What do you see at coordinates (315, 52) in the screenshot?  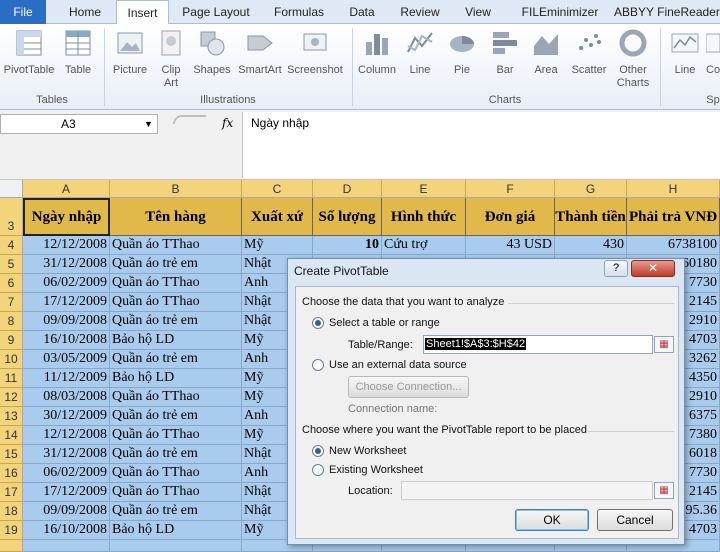 I see `screenshot-button: Screenshot` at bounding box center [315, 52].